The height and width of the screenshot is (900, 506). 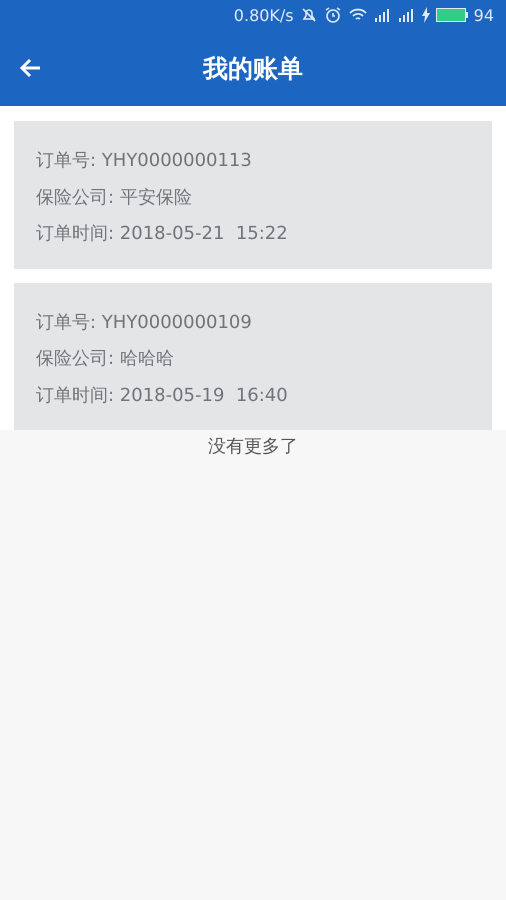 I want to click on alarm-icon, so click(x=333, y=15).